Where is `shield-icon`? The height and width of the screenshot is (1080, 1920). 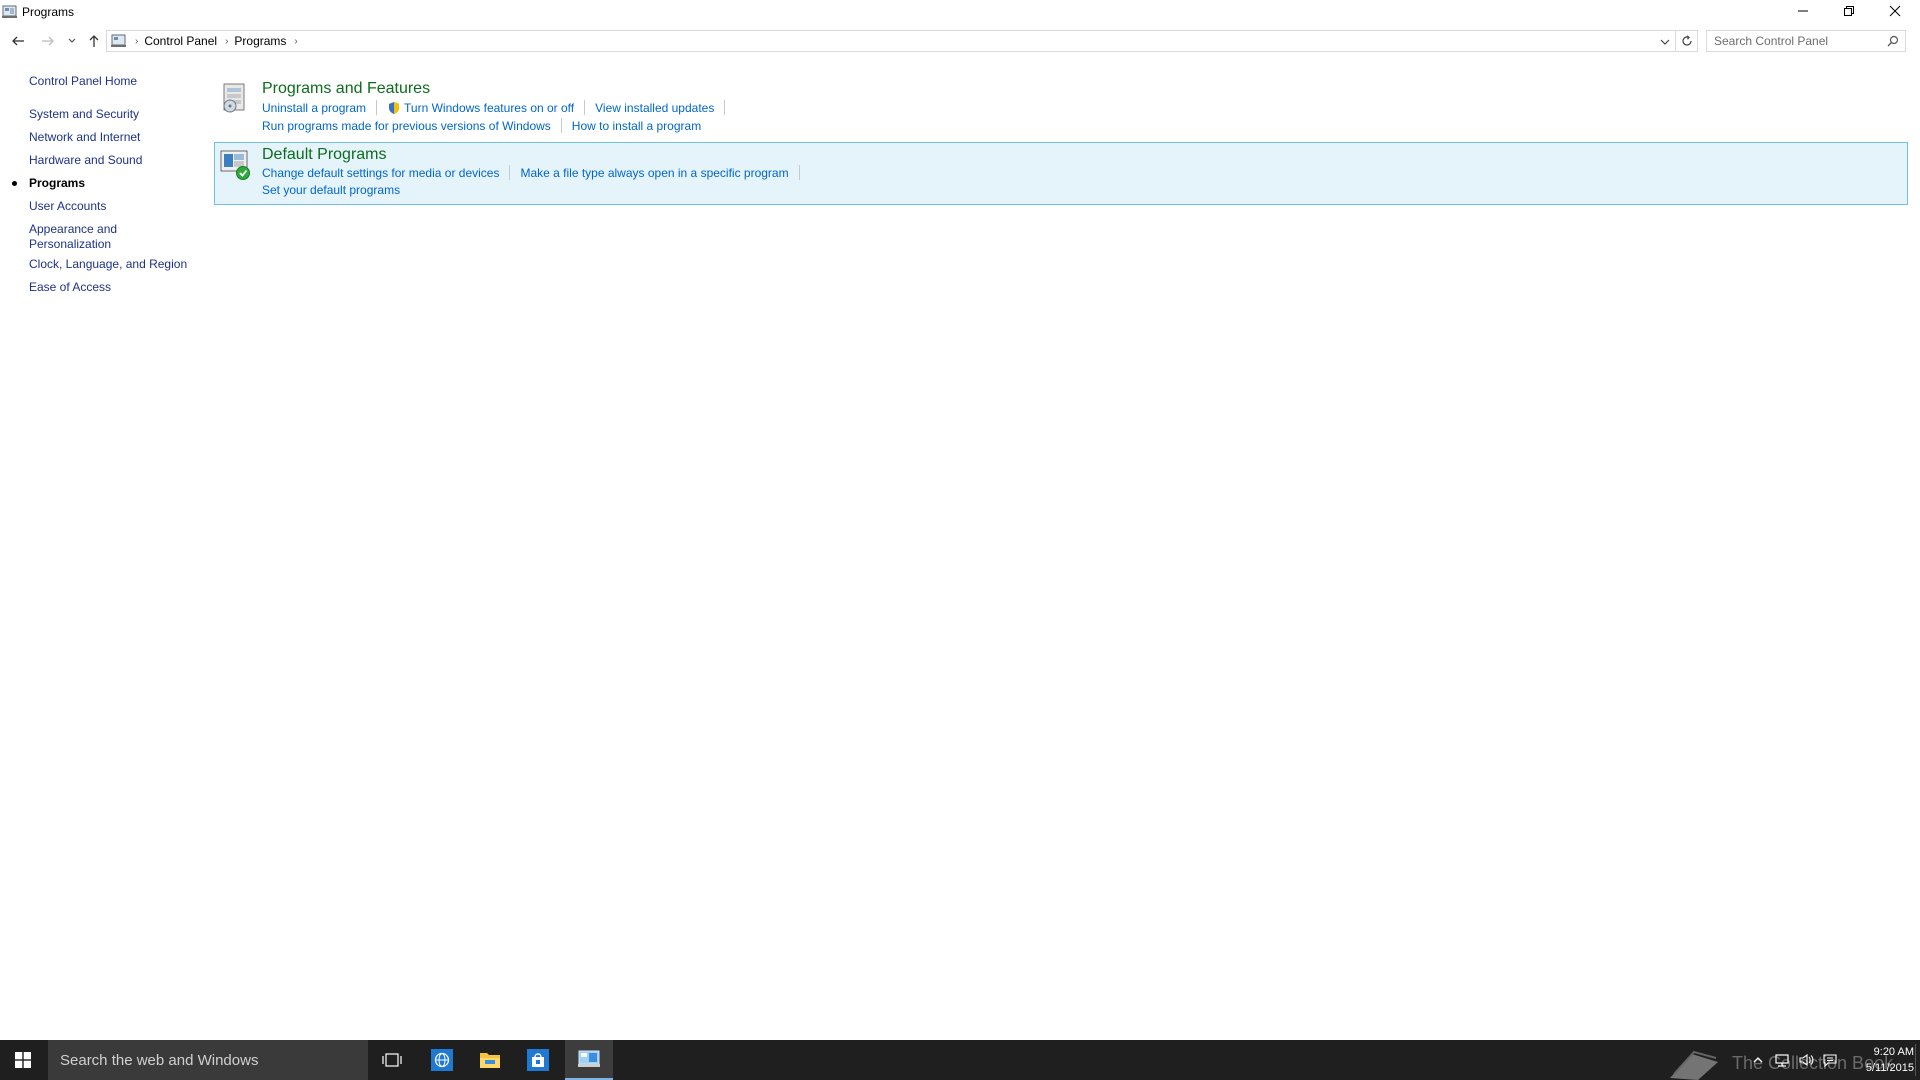
shield-icon is located at coordinates (394, 107).